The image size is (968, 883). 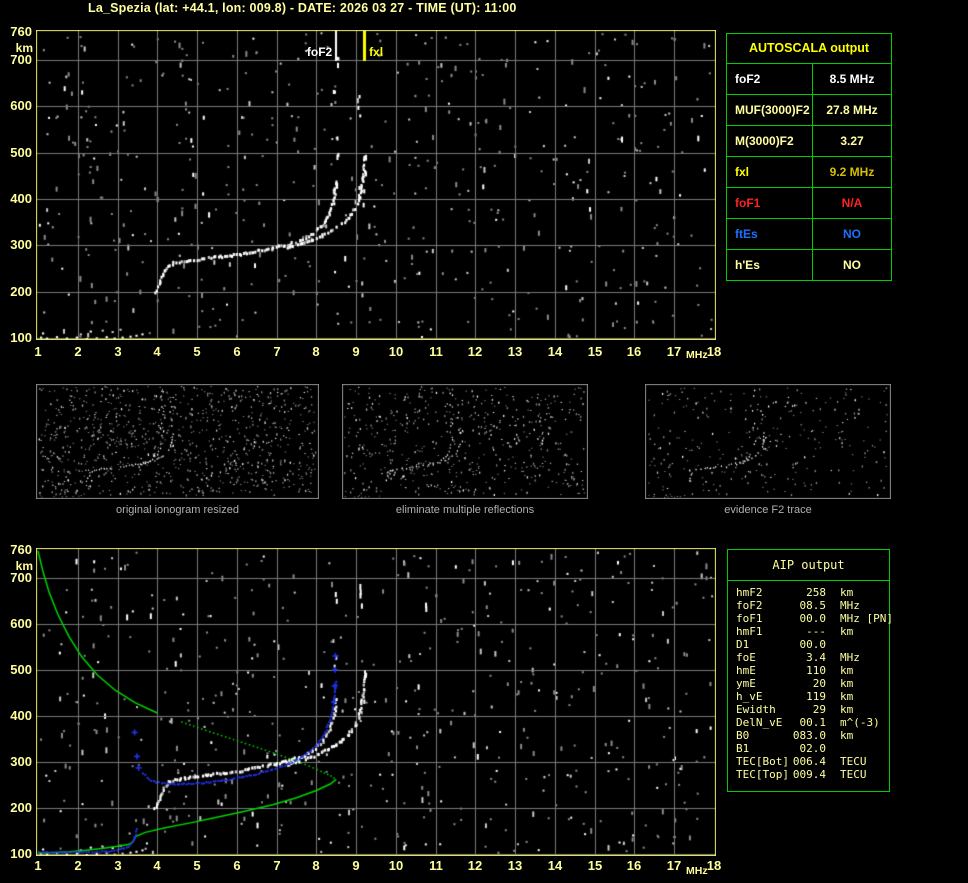 I want to click on aip-val: 00.1, so click(x=813, y=722).